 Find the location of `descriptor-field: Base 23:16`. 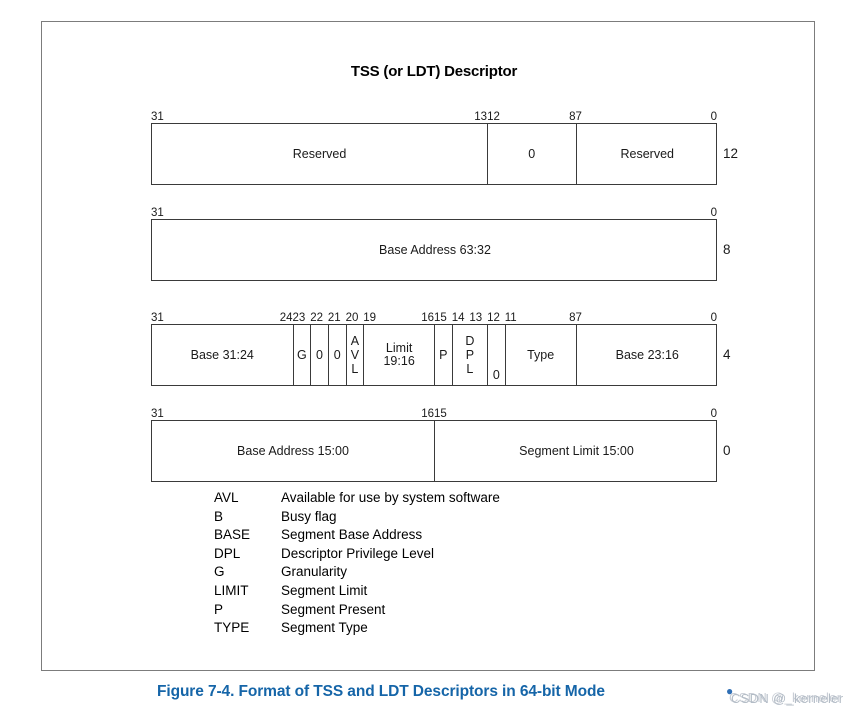

descriptor-field: Base 23:16 is located at coordinates (648, 355).